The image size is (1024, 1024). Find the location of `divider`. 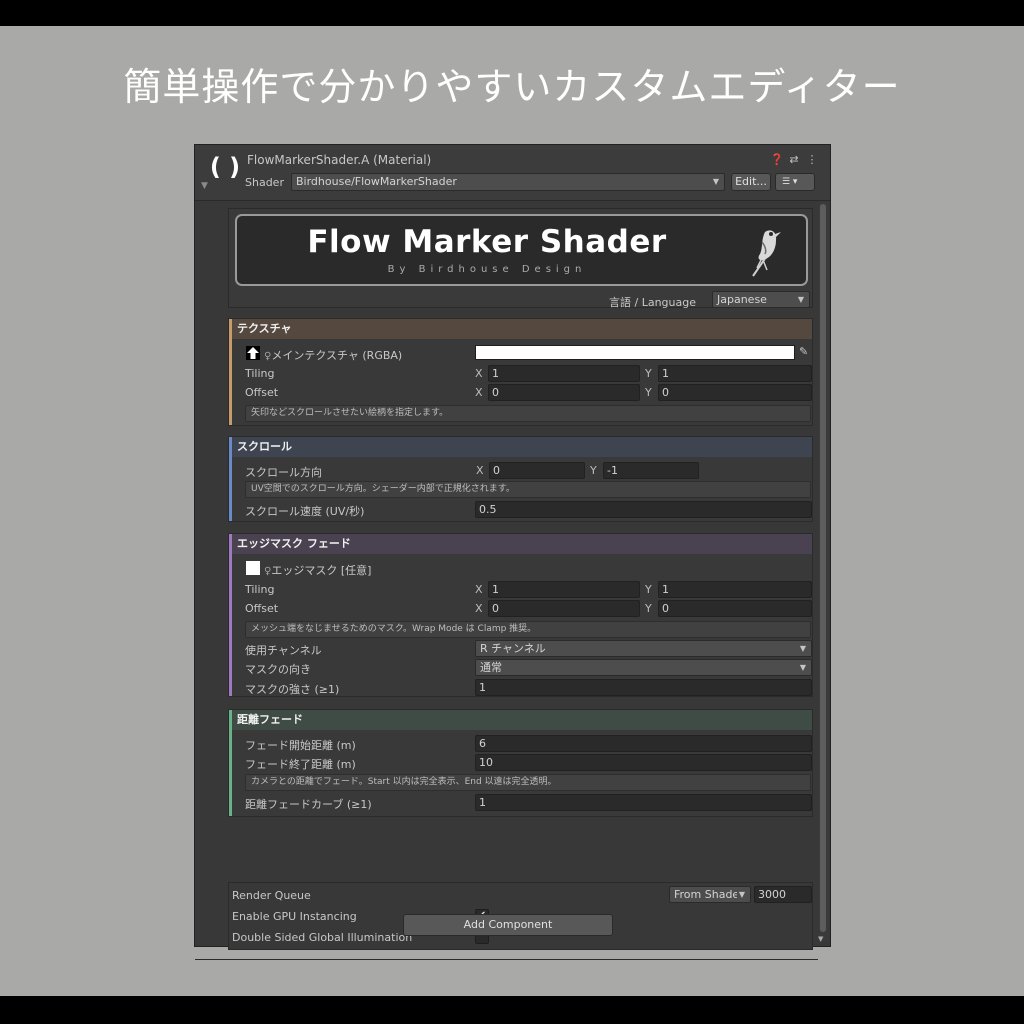

divider is located at coordinates (506, 959).